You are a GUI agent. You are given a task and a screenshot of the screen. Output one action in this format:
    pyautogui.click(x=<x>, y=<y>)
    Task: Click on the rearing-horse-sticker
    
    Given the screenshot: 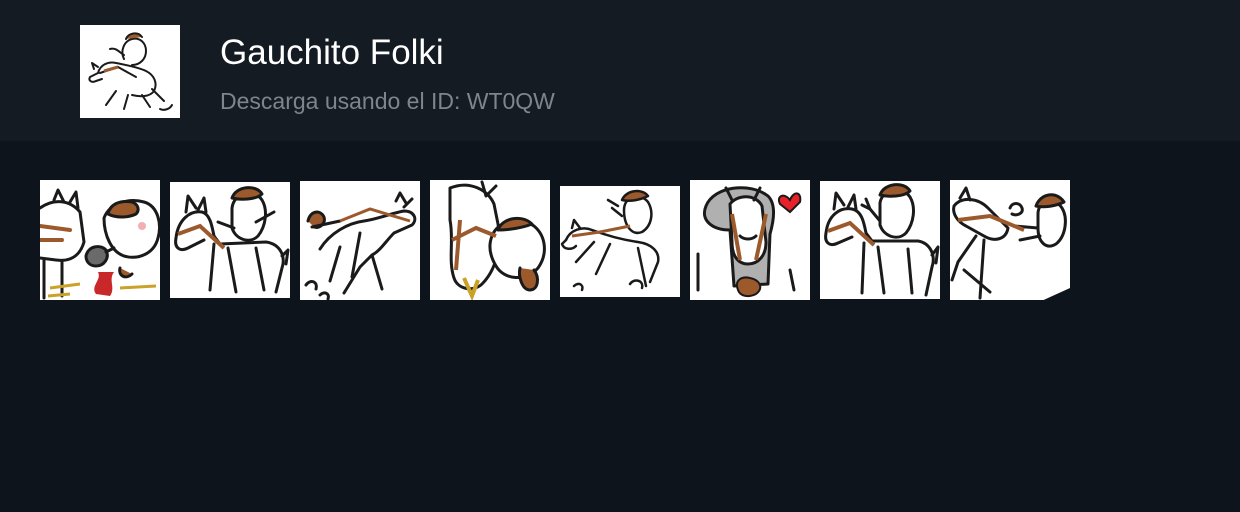 What is the action you would take?
    pyautogui.click(x=360, y=245)
    